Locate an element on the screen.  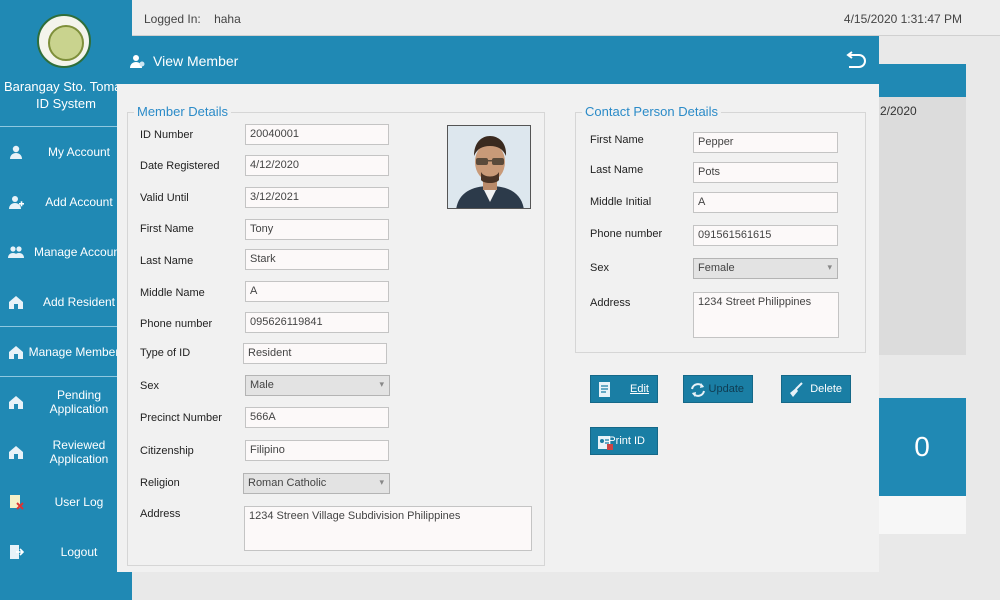
last-name-label: Last Name is located at coordinates (167, 261).